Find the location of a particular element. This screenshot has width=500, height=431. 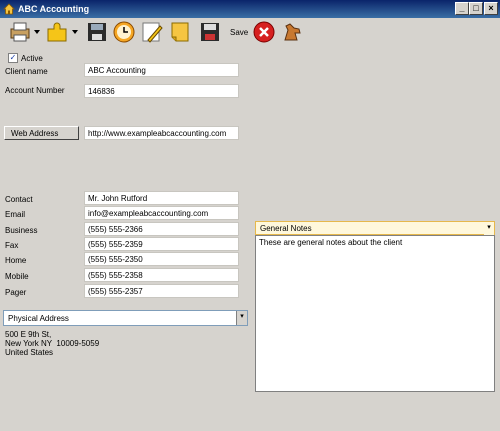

mobile-label: Mobile is located at coordinates (17, 276).